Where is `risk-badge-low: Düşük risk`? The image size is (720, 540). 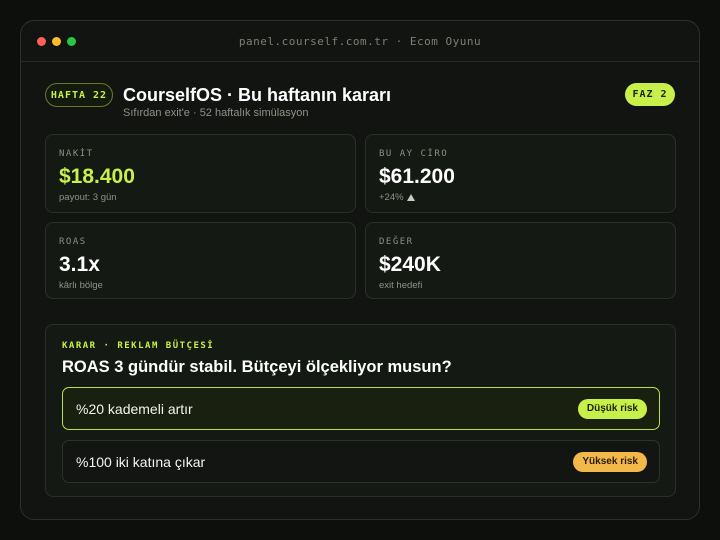
risk-badge-low: Düşük risk is located at coordinates (612, 408).